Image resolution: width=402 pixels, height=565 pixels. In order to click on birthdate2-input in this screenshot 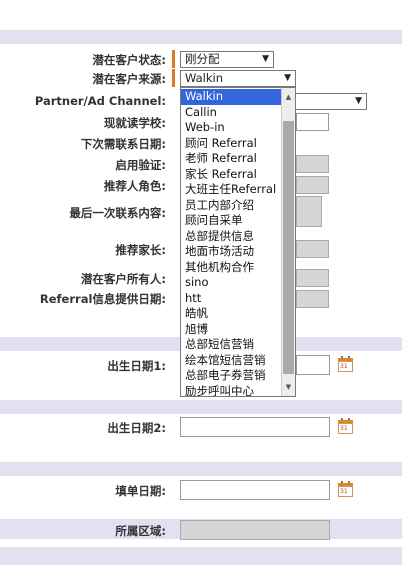, I will do `click(255, 427)`.